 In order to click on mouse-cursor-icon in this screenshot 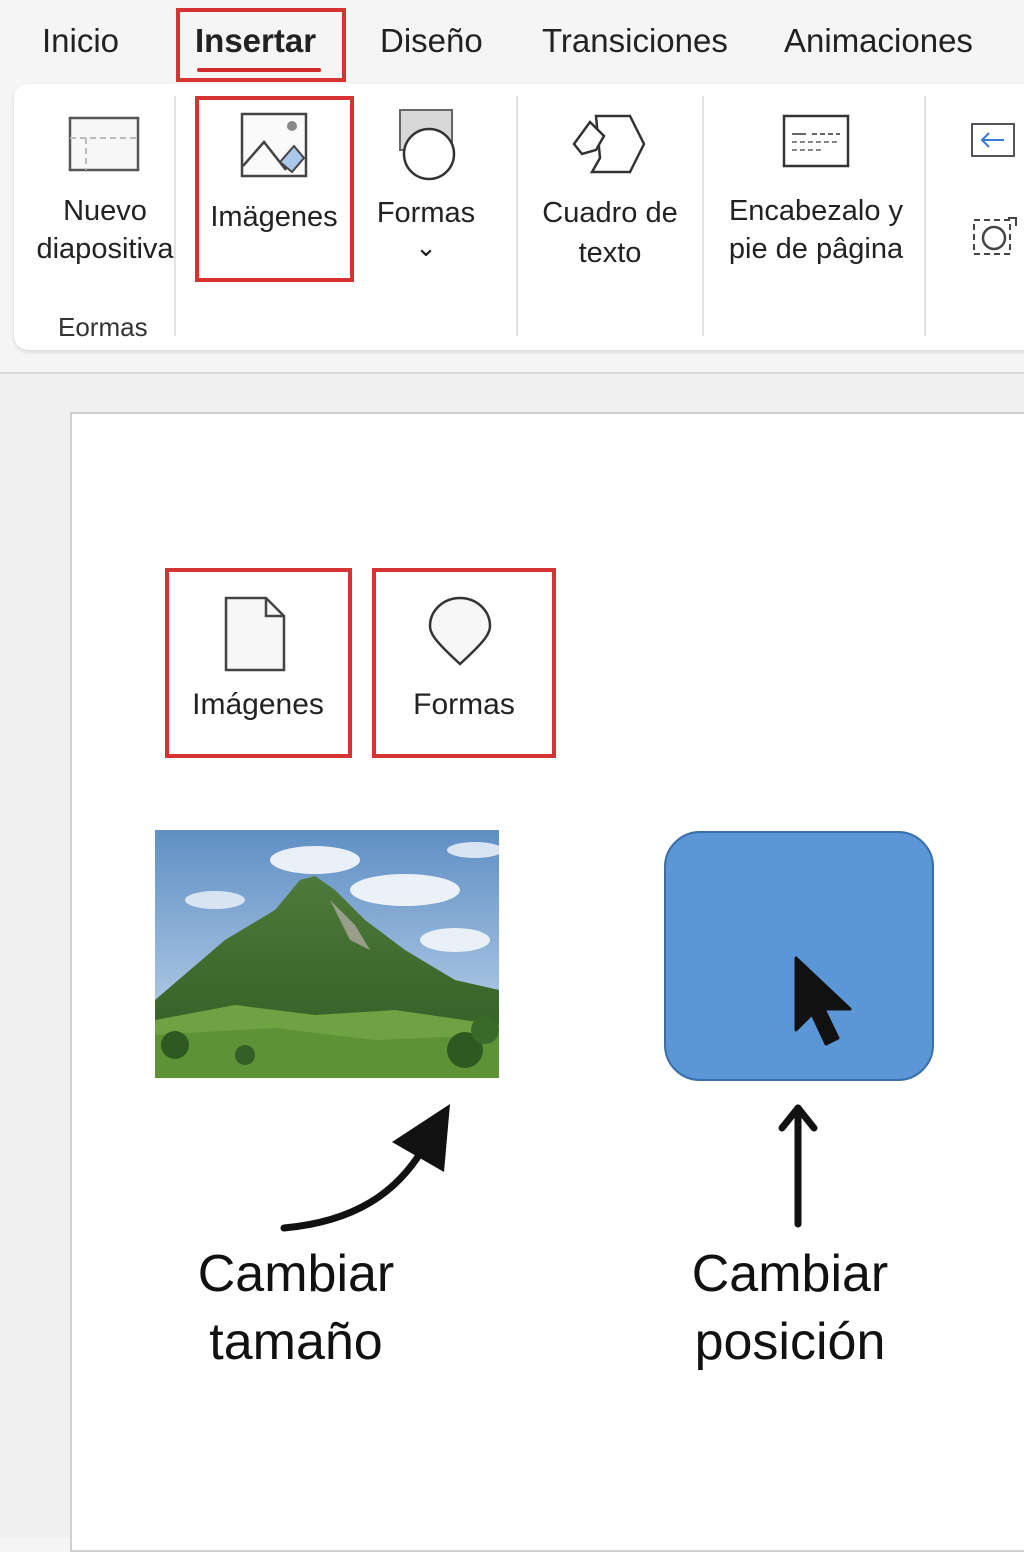, I will do `click(823, 1001)`.